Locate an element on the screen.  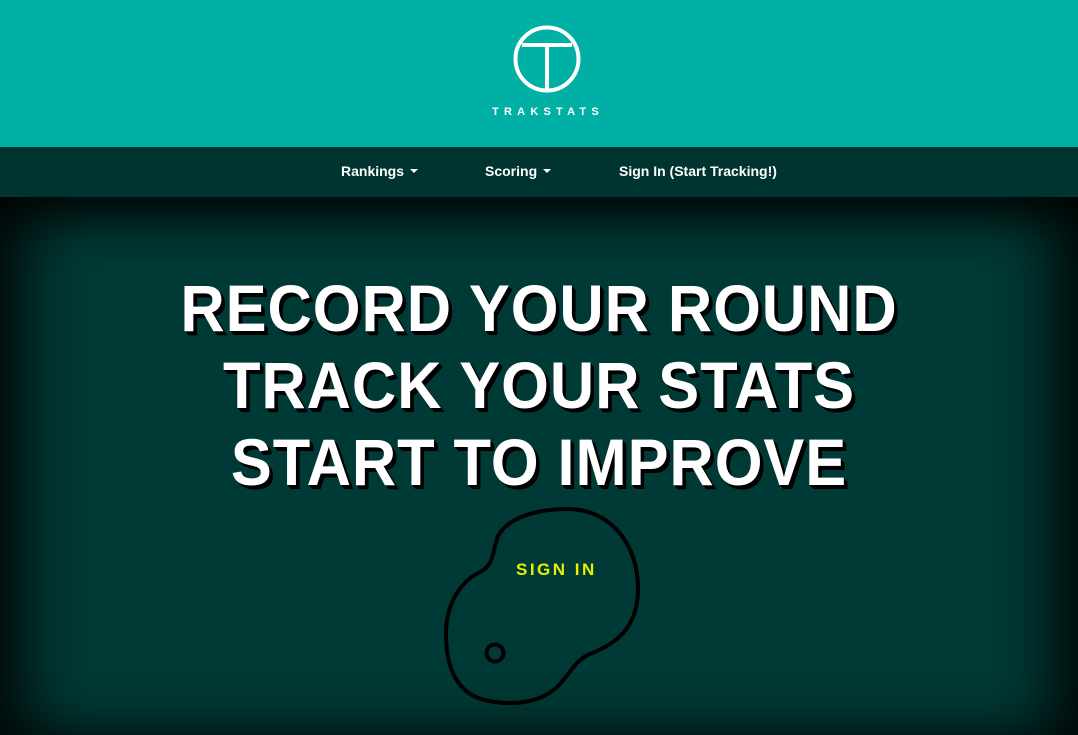
nav-scoring-label: Scoring is located at coordinates (511, 171).